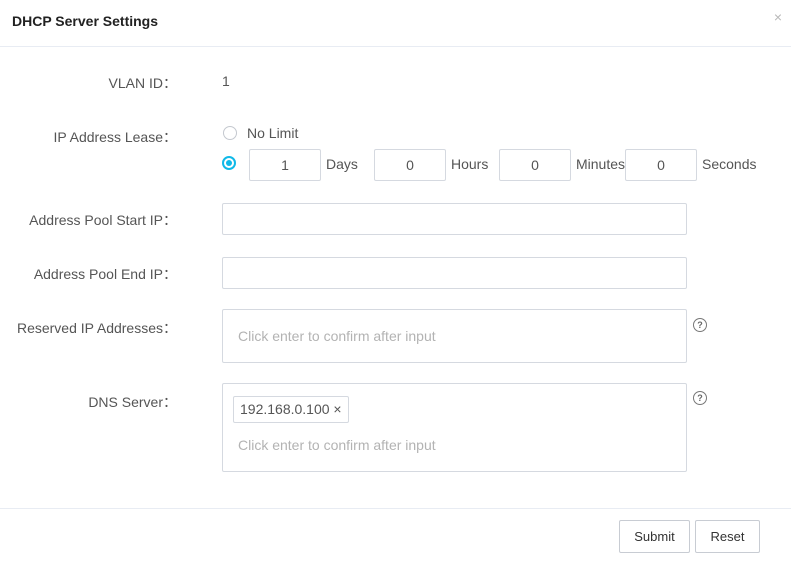 This screenshot has width=791, height=562. I want to click on footer-divider, so click(395, 508).